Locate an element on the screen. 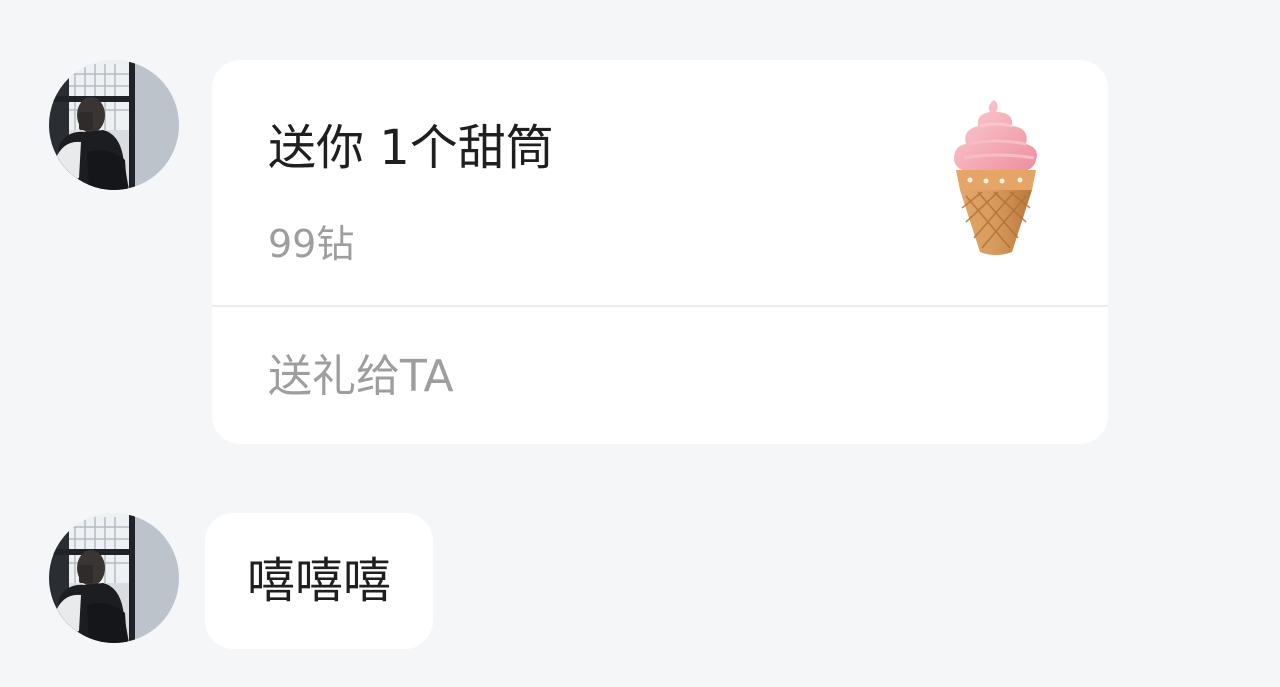 Image resolution: width=1280 pixels, height=687 pixels. text-message-bubble: 嘻嘻嘻 is located at coordinates (319, 581).